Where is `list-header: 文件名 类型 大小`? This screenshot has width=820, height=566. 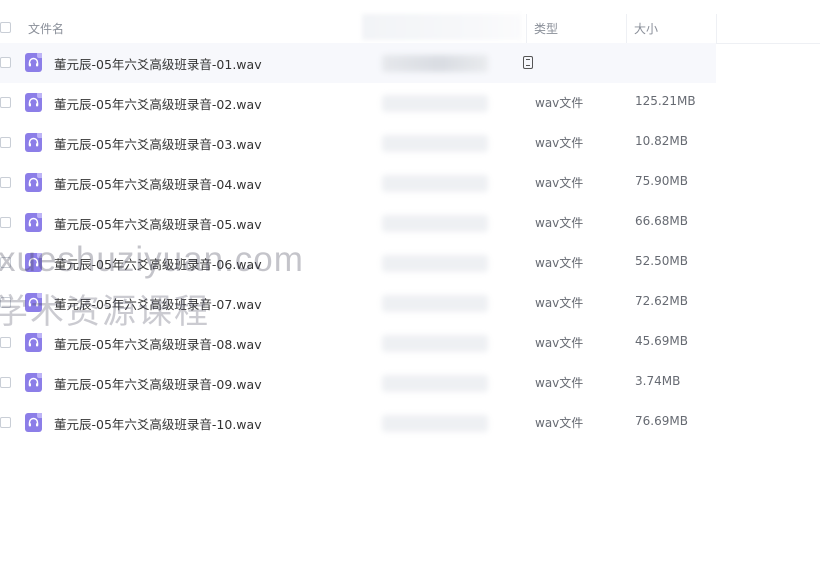
list-header: 文件名 类型 大小 is located at coordinates (410, 28).